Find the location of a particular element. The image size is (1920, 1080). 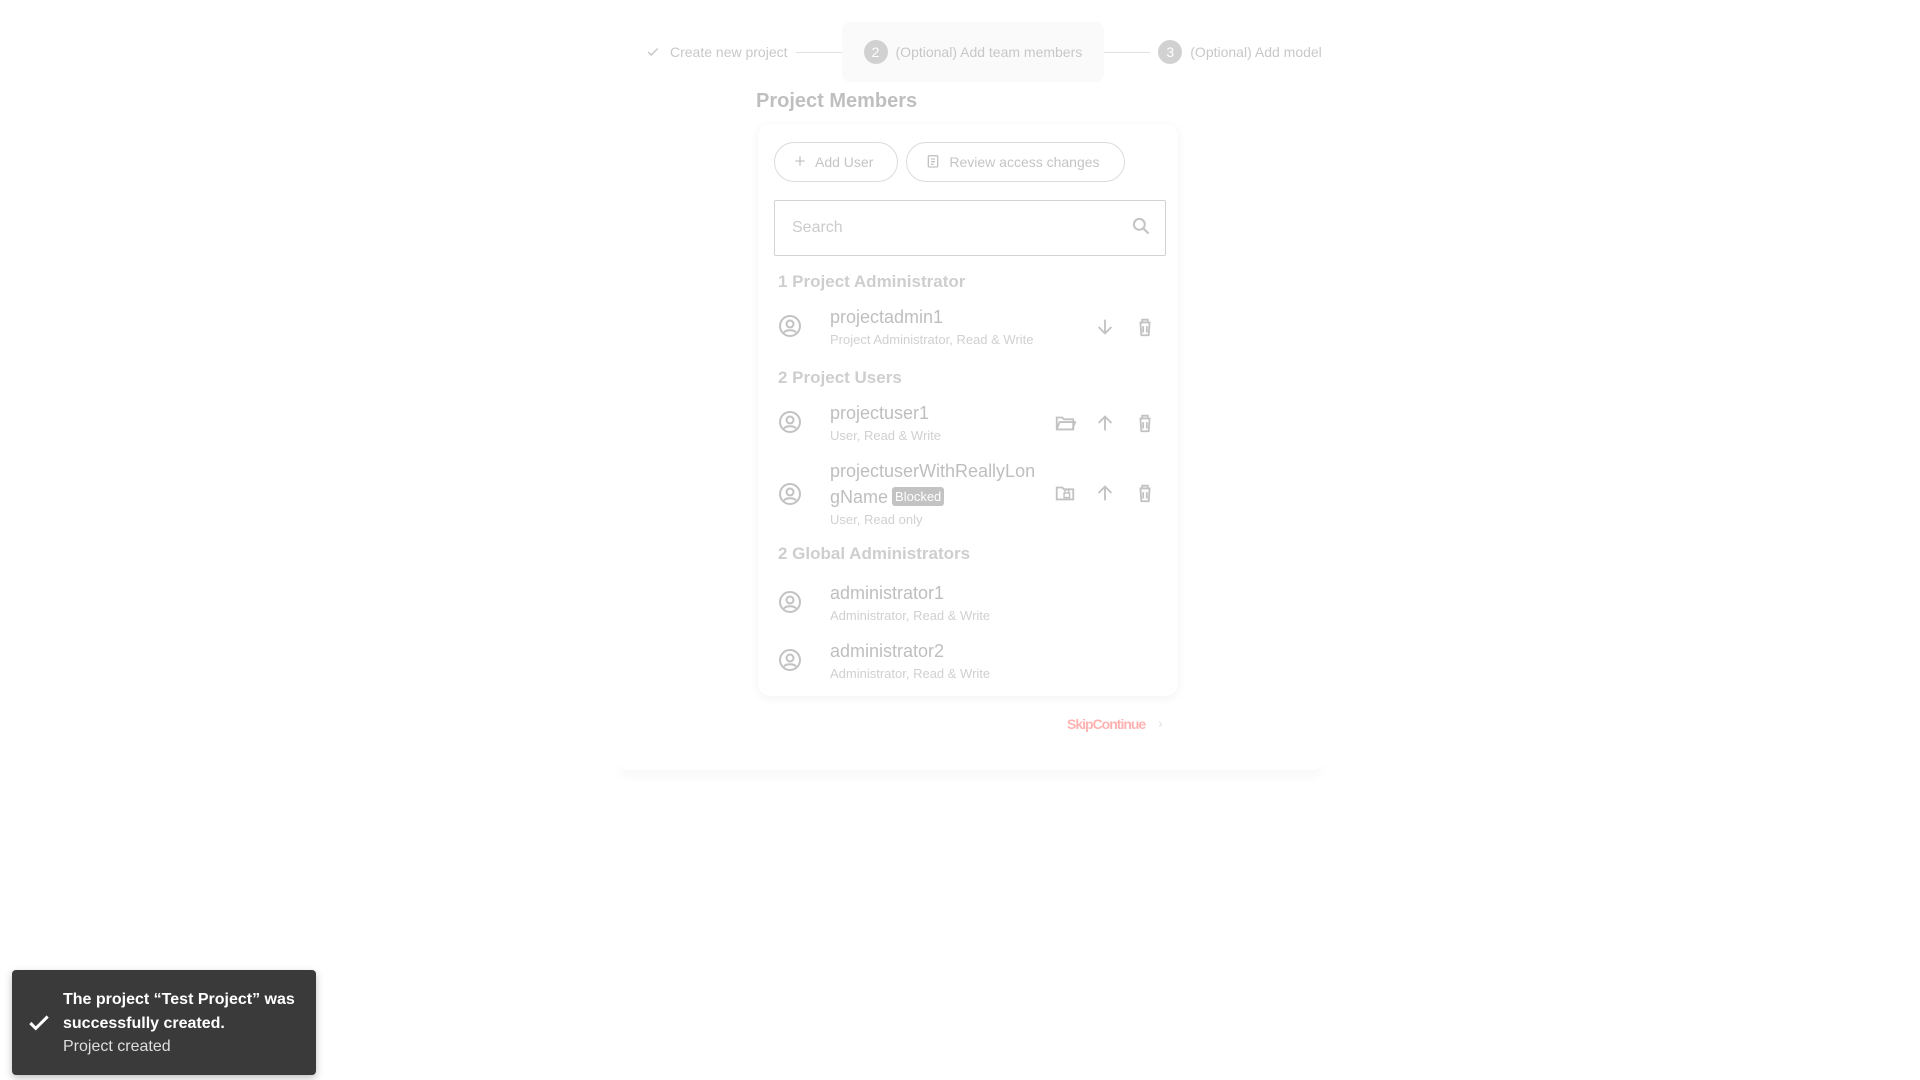

search-icon is located at coordinates (1141, 228).